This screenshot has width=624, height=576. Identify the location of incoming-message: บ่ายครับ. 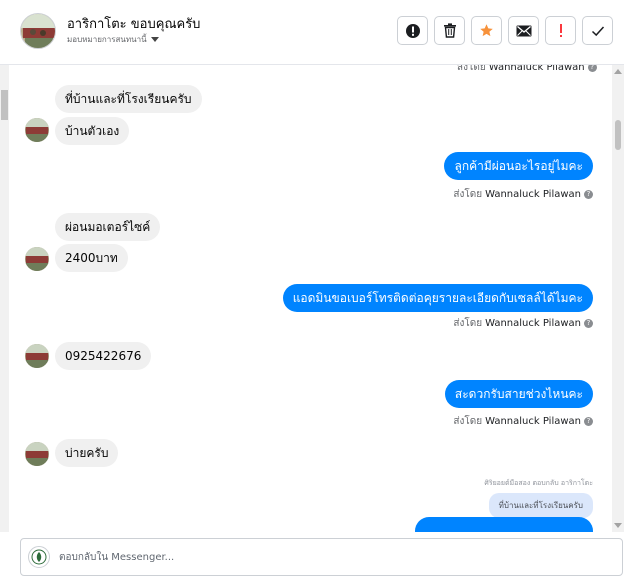
(87, 453).